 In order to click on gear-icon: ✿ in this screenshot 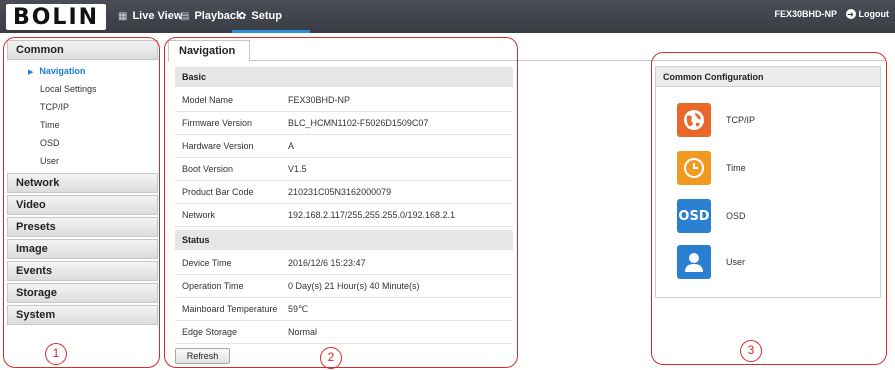, I will do `click(242, 16)`.